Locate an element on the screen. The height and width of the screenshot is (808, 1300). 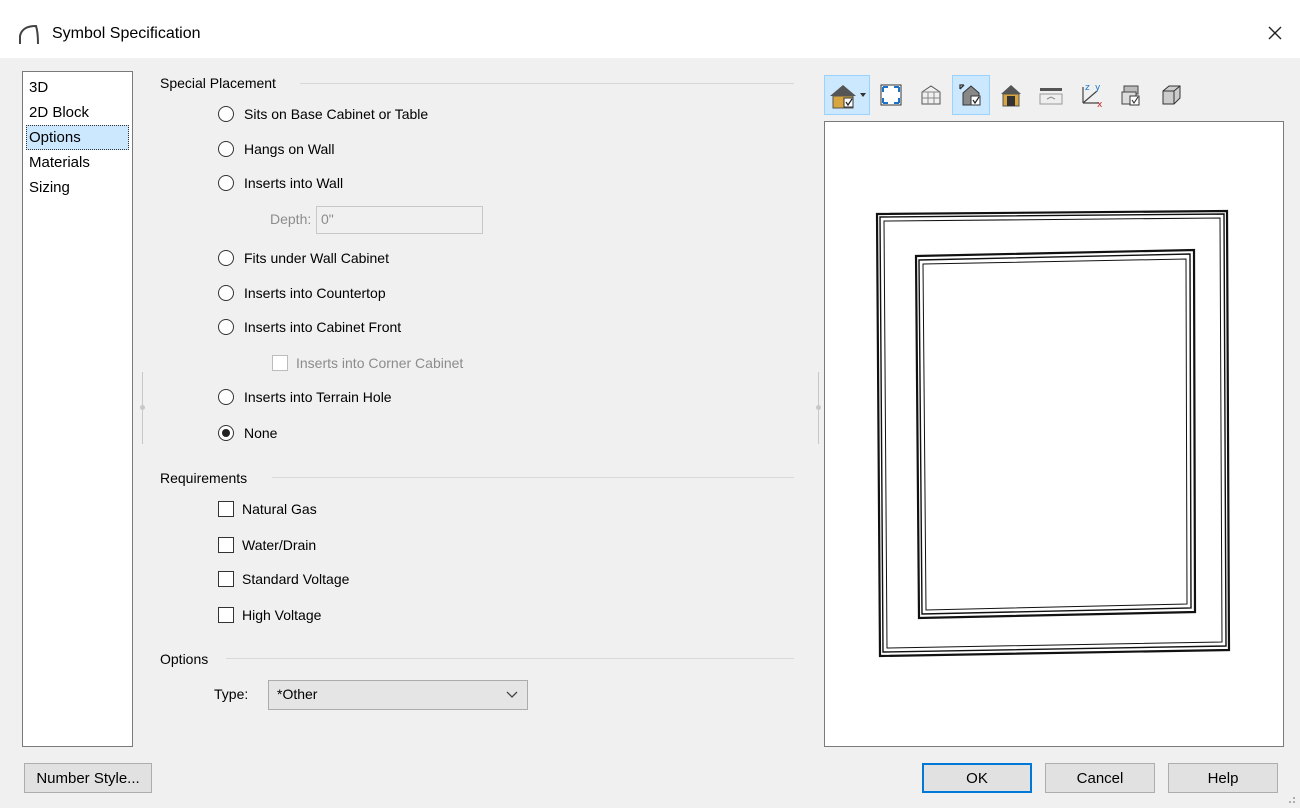
backface-icon is located at coordinates (1011, 96).